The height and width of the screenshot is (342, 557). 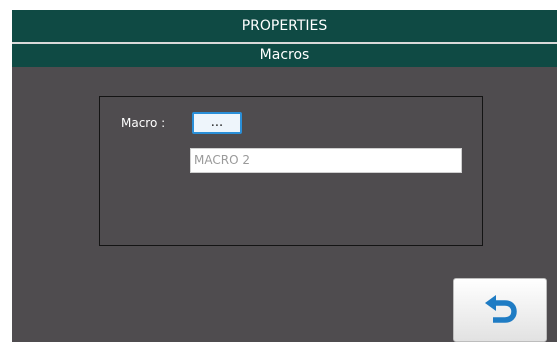 What do you see at coordinates (143, 123) in the screenshot?
I see `macro-label: Macro :` at bounding box center [143, 123].